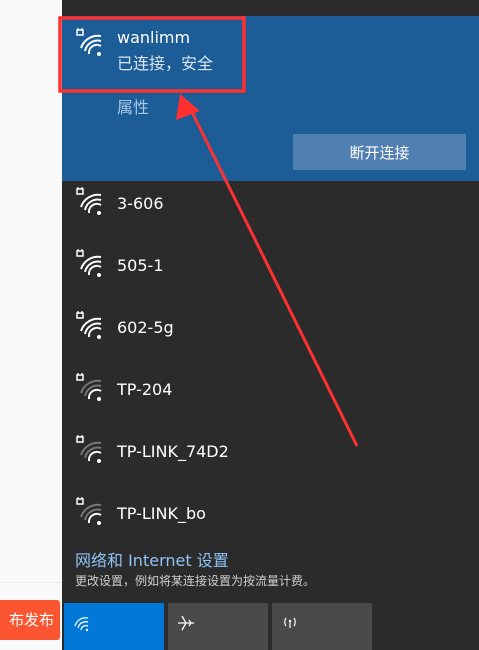  Describe the element at coordinates (270, 514) in the screenshot. I see `network-item: TP-LINK_bo` at that location.